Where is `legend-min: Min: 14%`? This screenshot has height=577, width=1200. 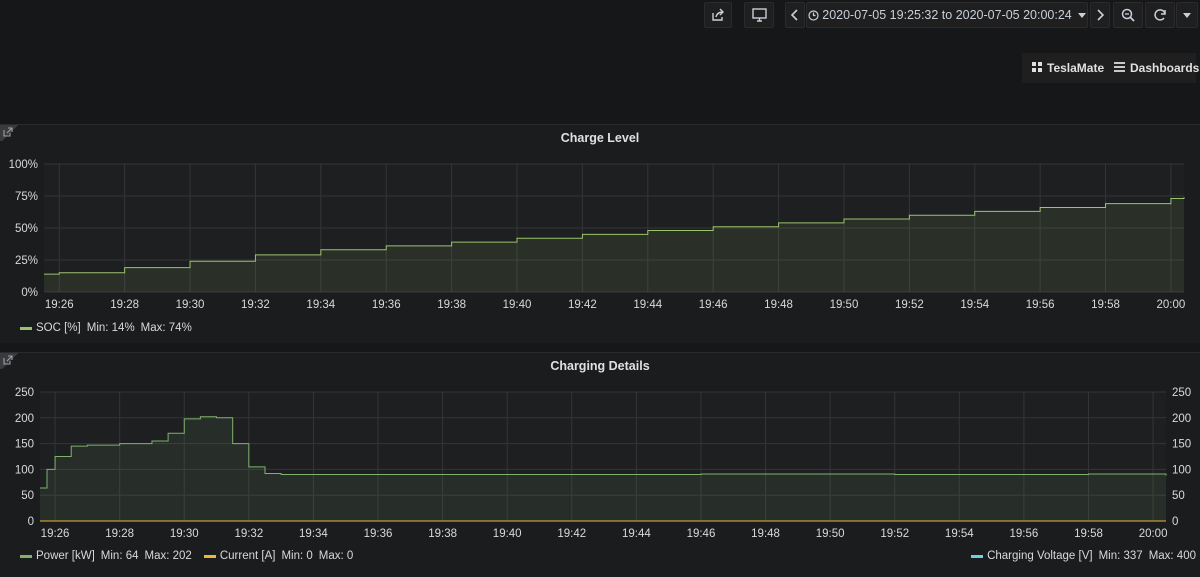 legend-min: Min: 14% is located at coordinates (111, 328).